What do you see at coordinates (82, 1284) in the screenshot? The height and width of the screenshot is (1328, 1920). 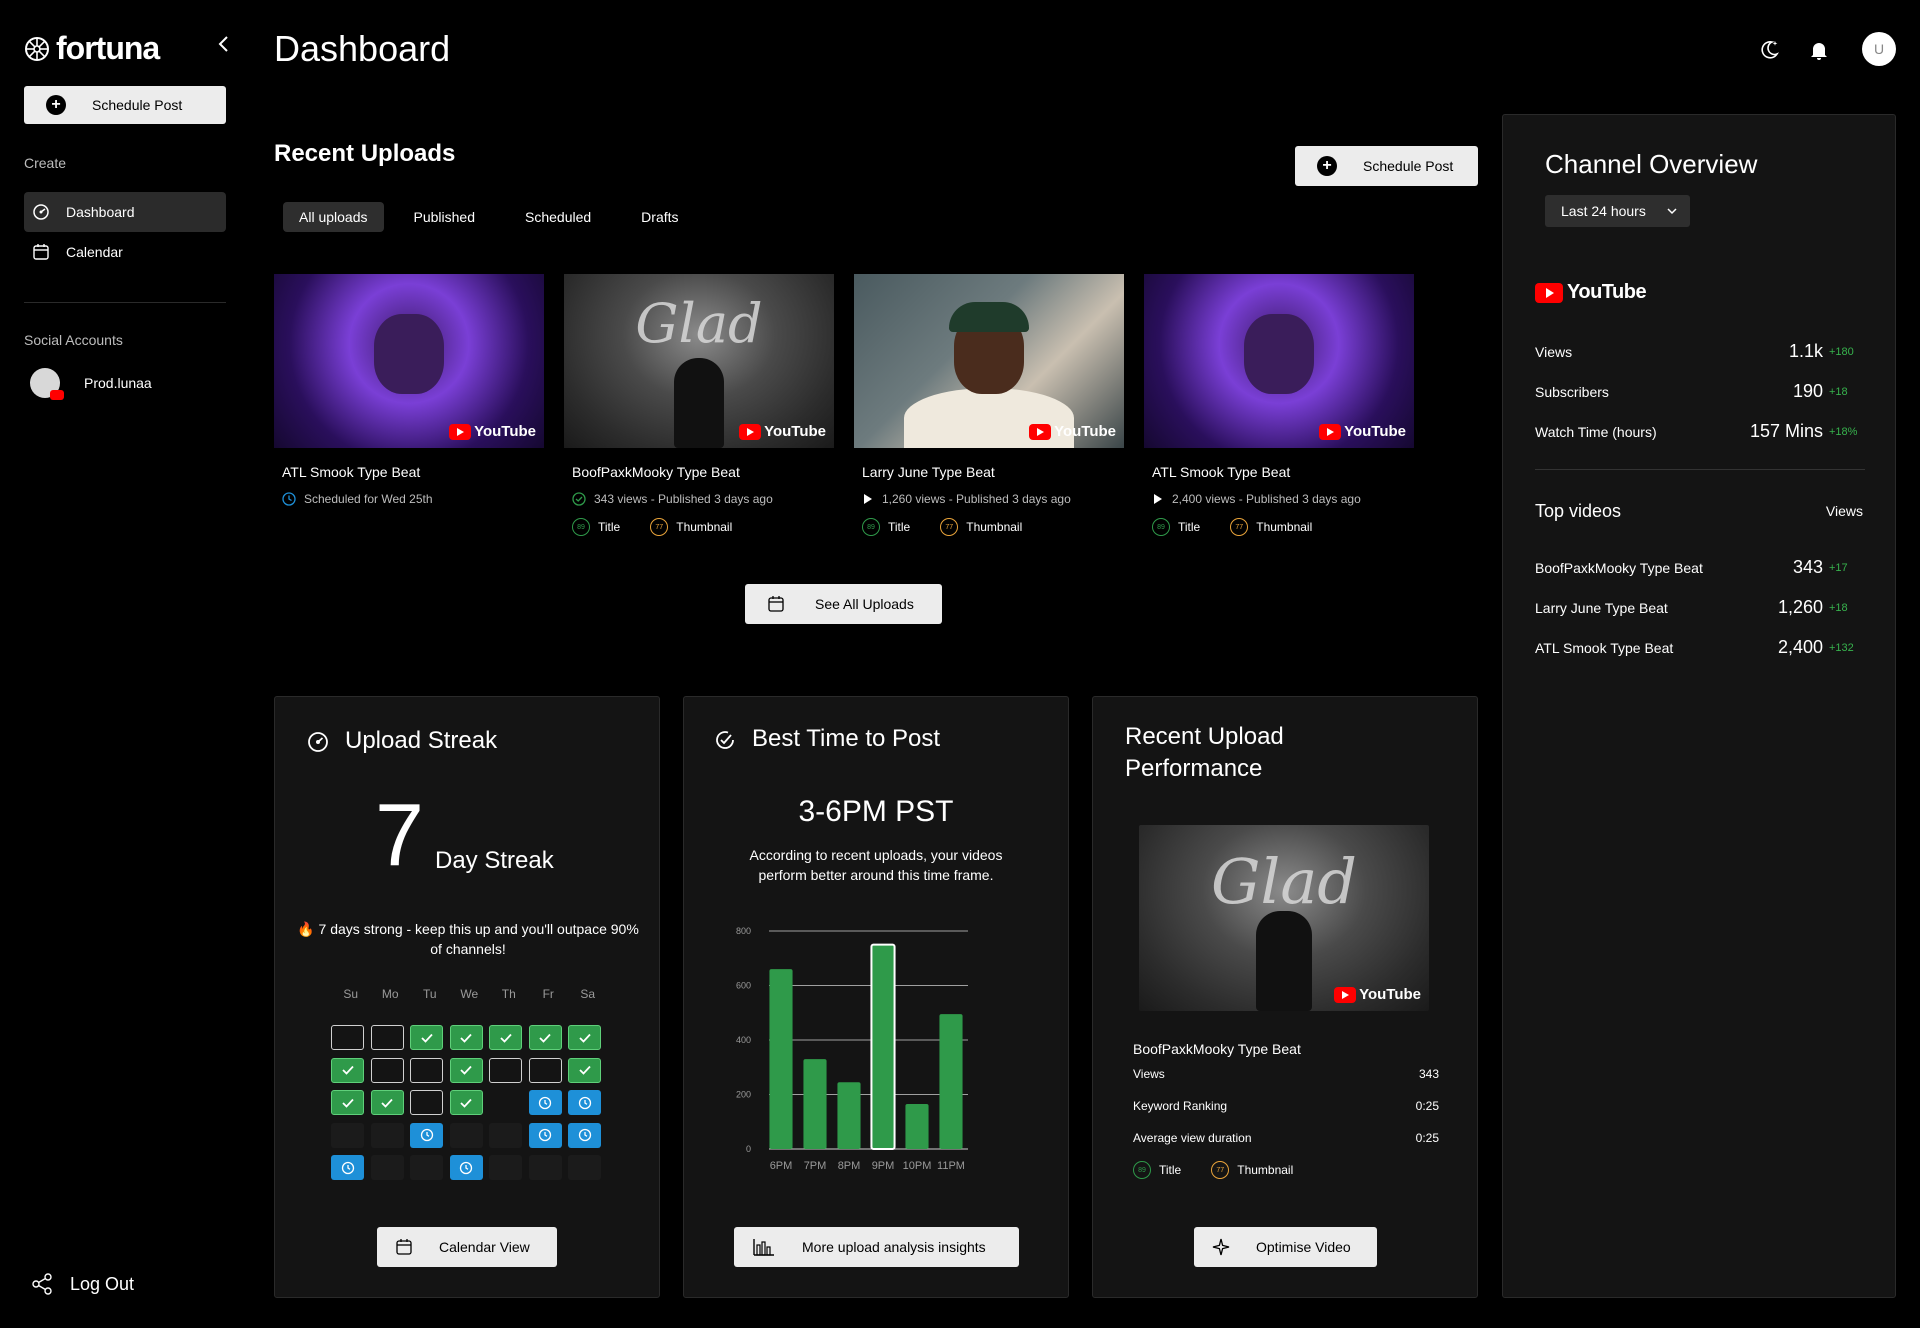 I see `logout-button: Log Out` at bounding box center [82, 1284].